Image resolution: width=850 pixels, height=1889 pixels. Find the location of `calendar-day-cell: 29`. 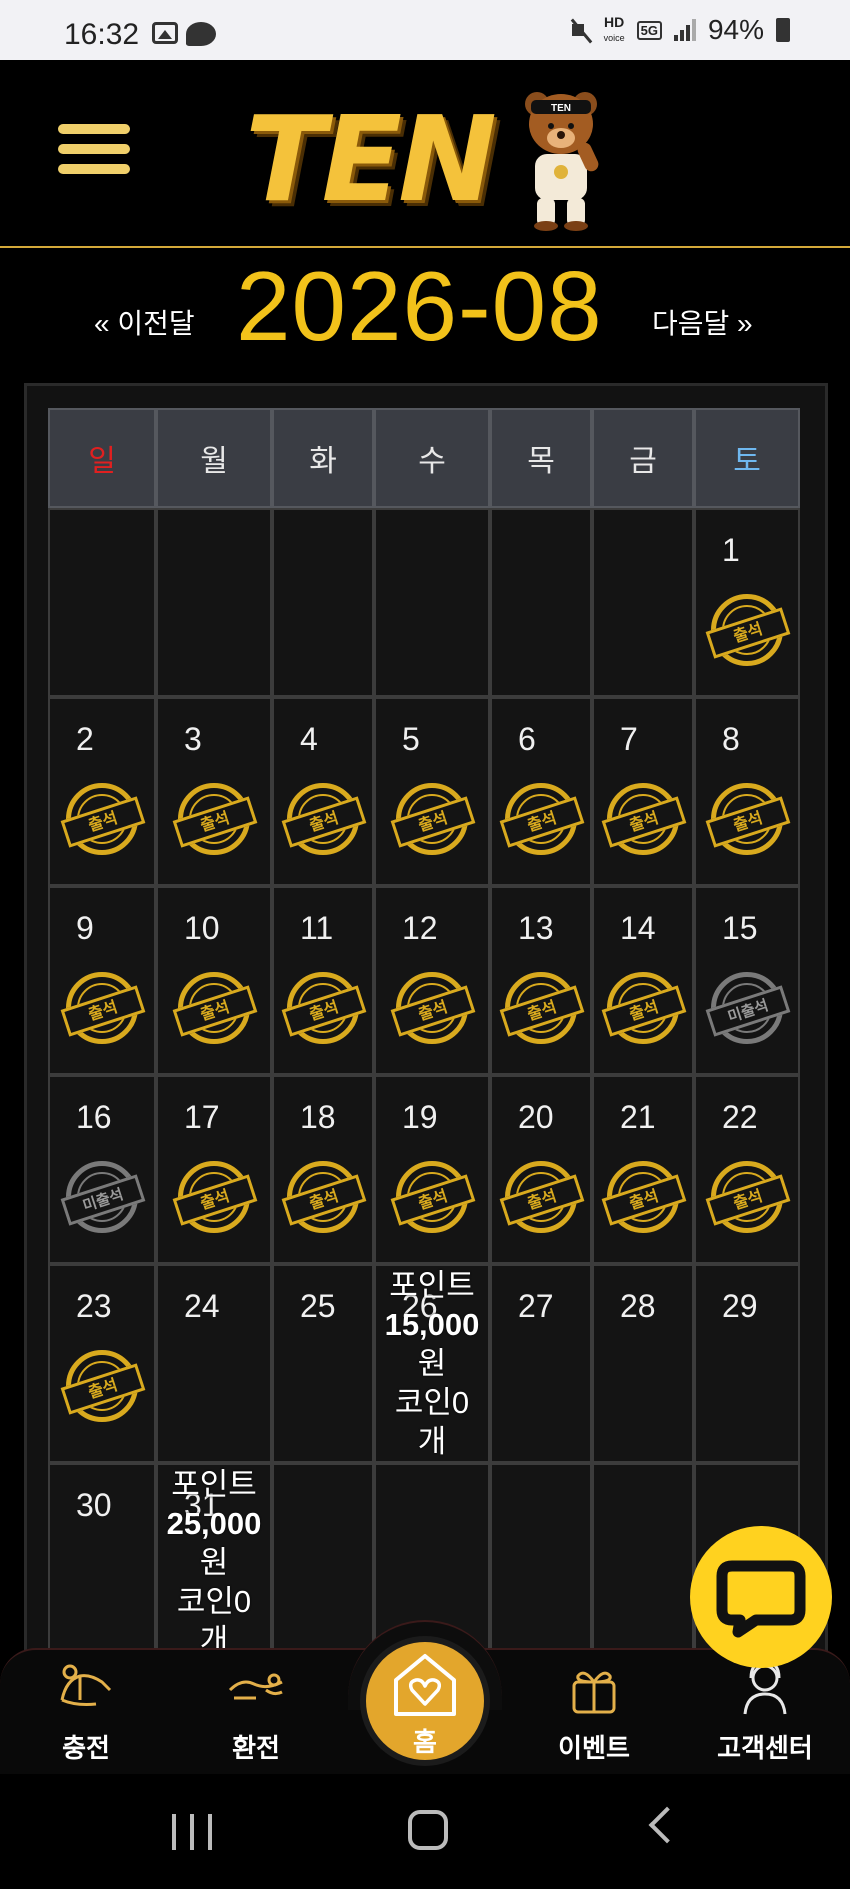

calendar-day-cell: 29 is located at coordinates (747, 1363).